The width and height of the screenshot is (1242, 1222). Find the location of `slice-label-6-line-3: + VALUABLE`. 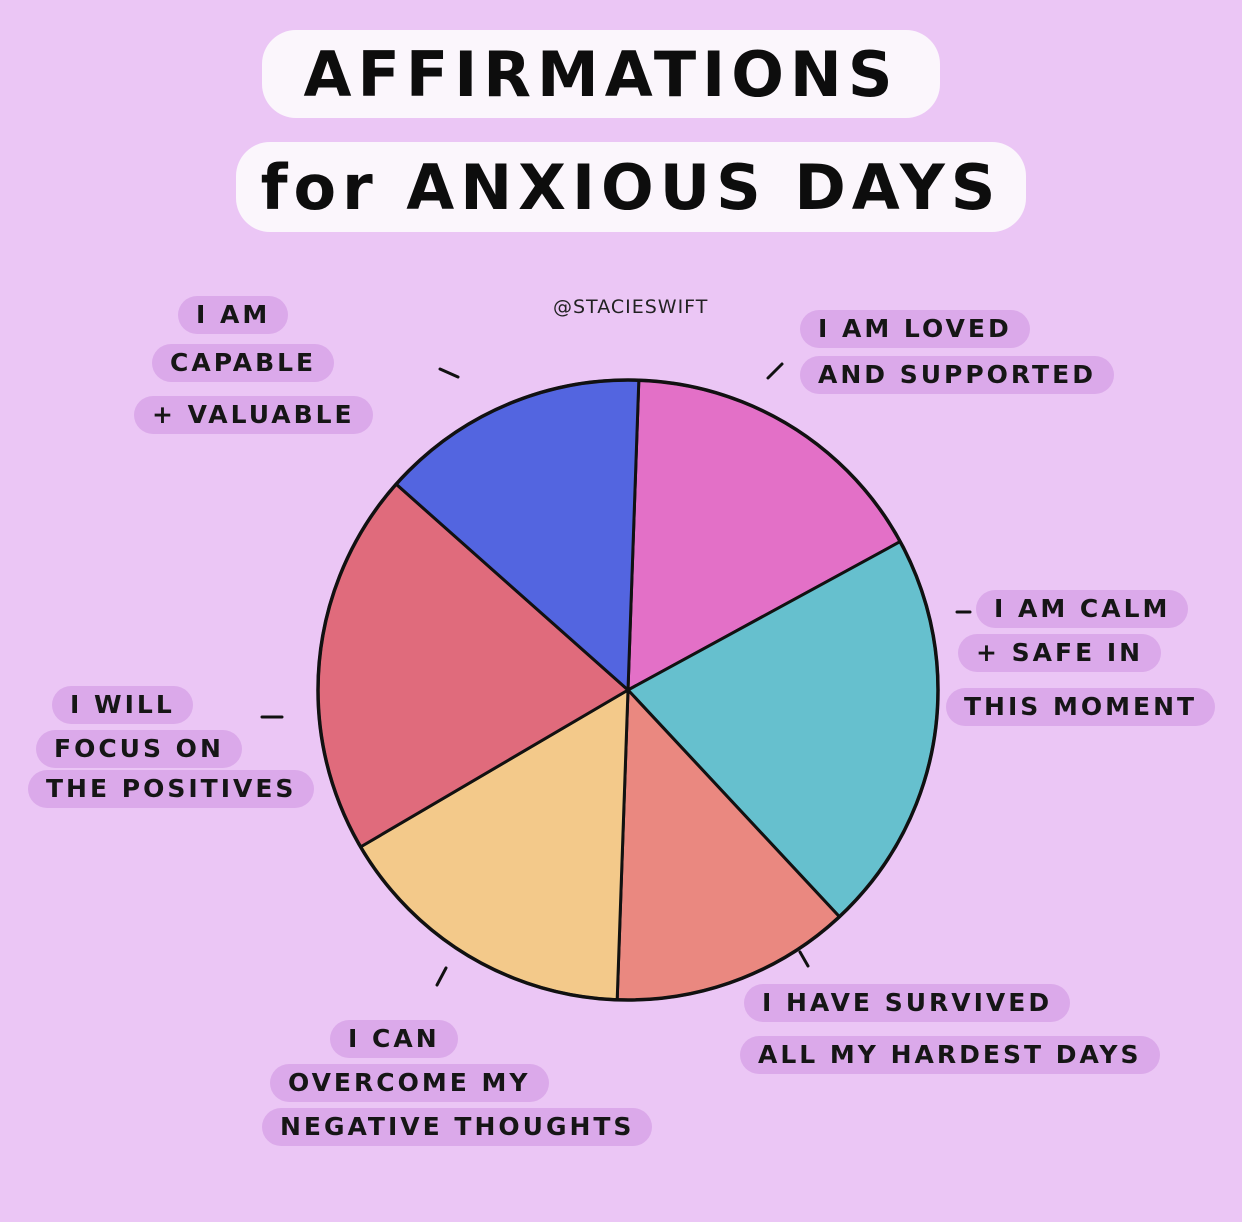

slice-label-6-line-3: + VALUABLE is located at coordinates (253, 415).